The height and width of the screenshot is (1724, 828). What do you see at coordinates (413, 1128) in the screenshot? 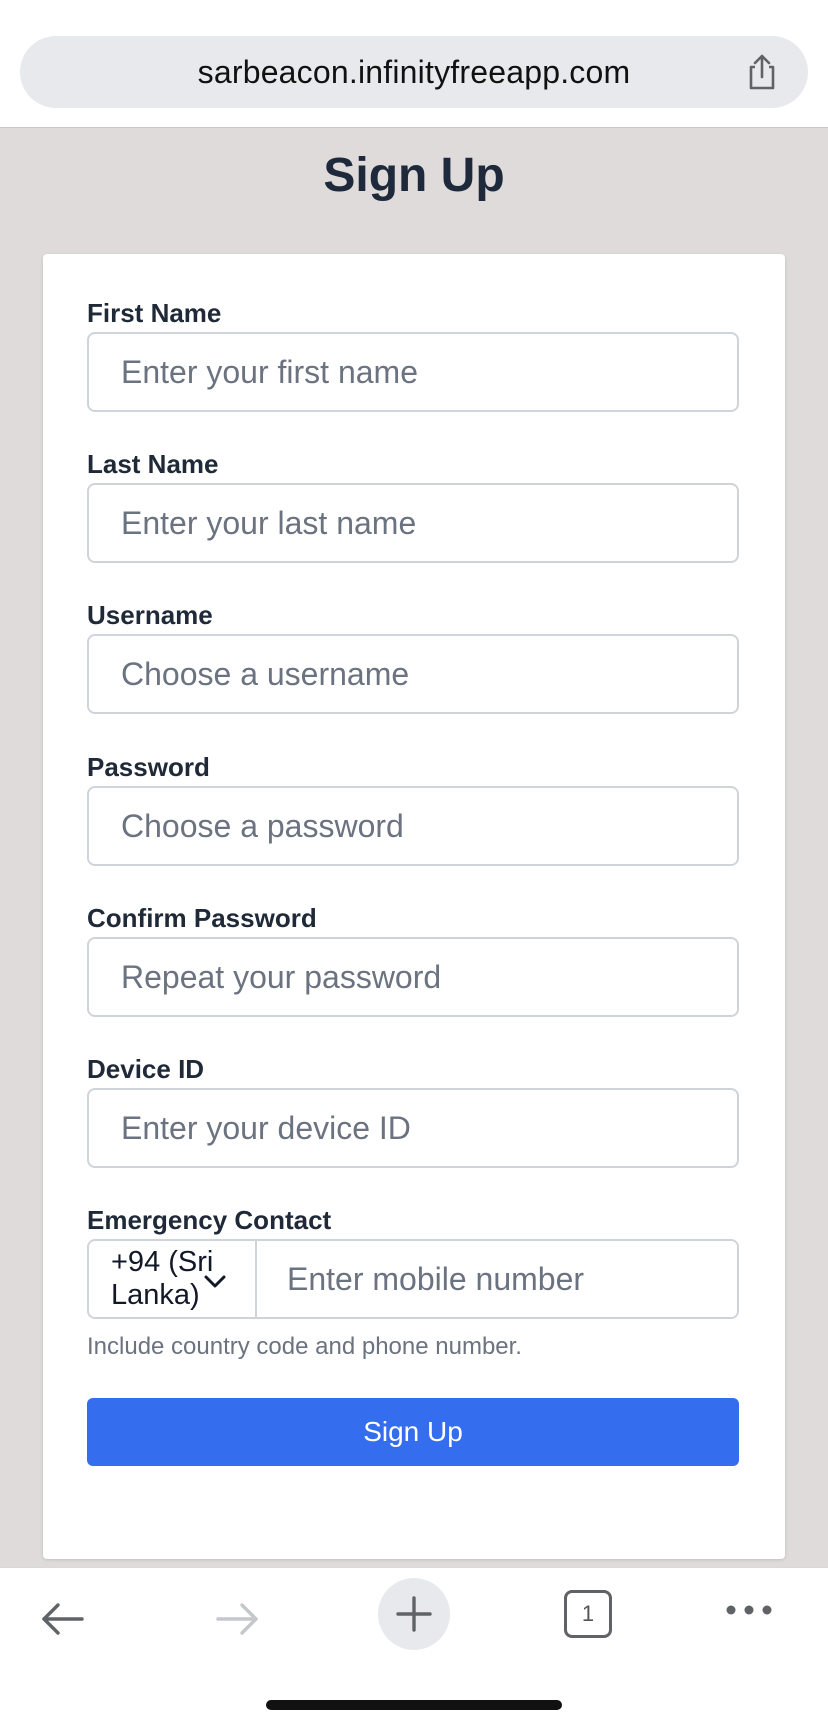
I see `device-id-input` at bounding box center [413, 1128].